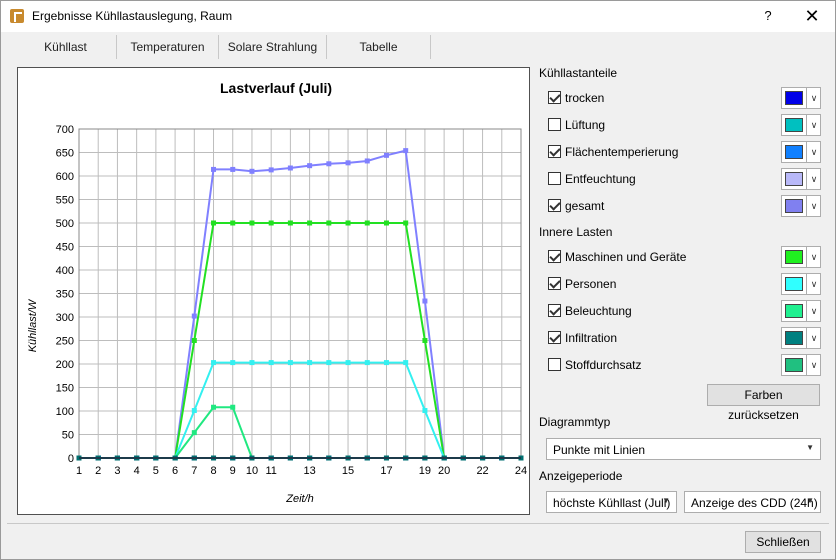 The width and height of the screenshot is (836, 560). I want to click on series-line, so click(300, 410).